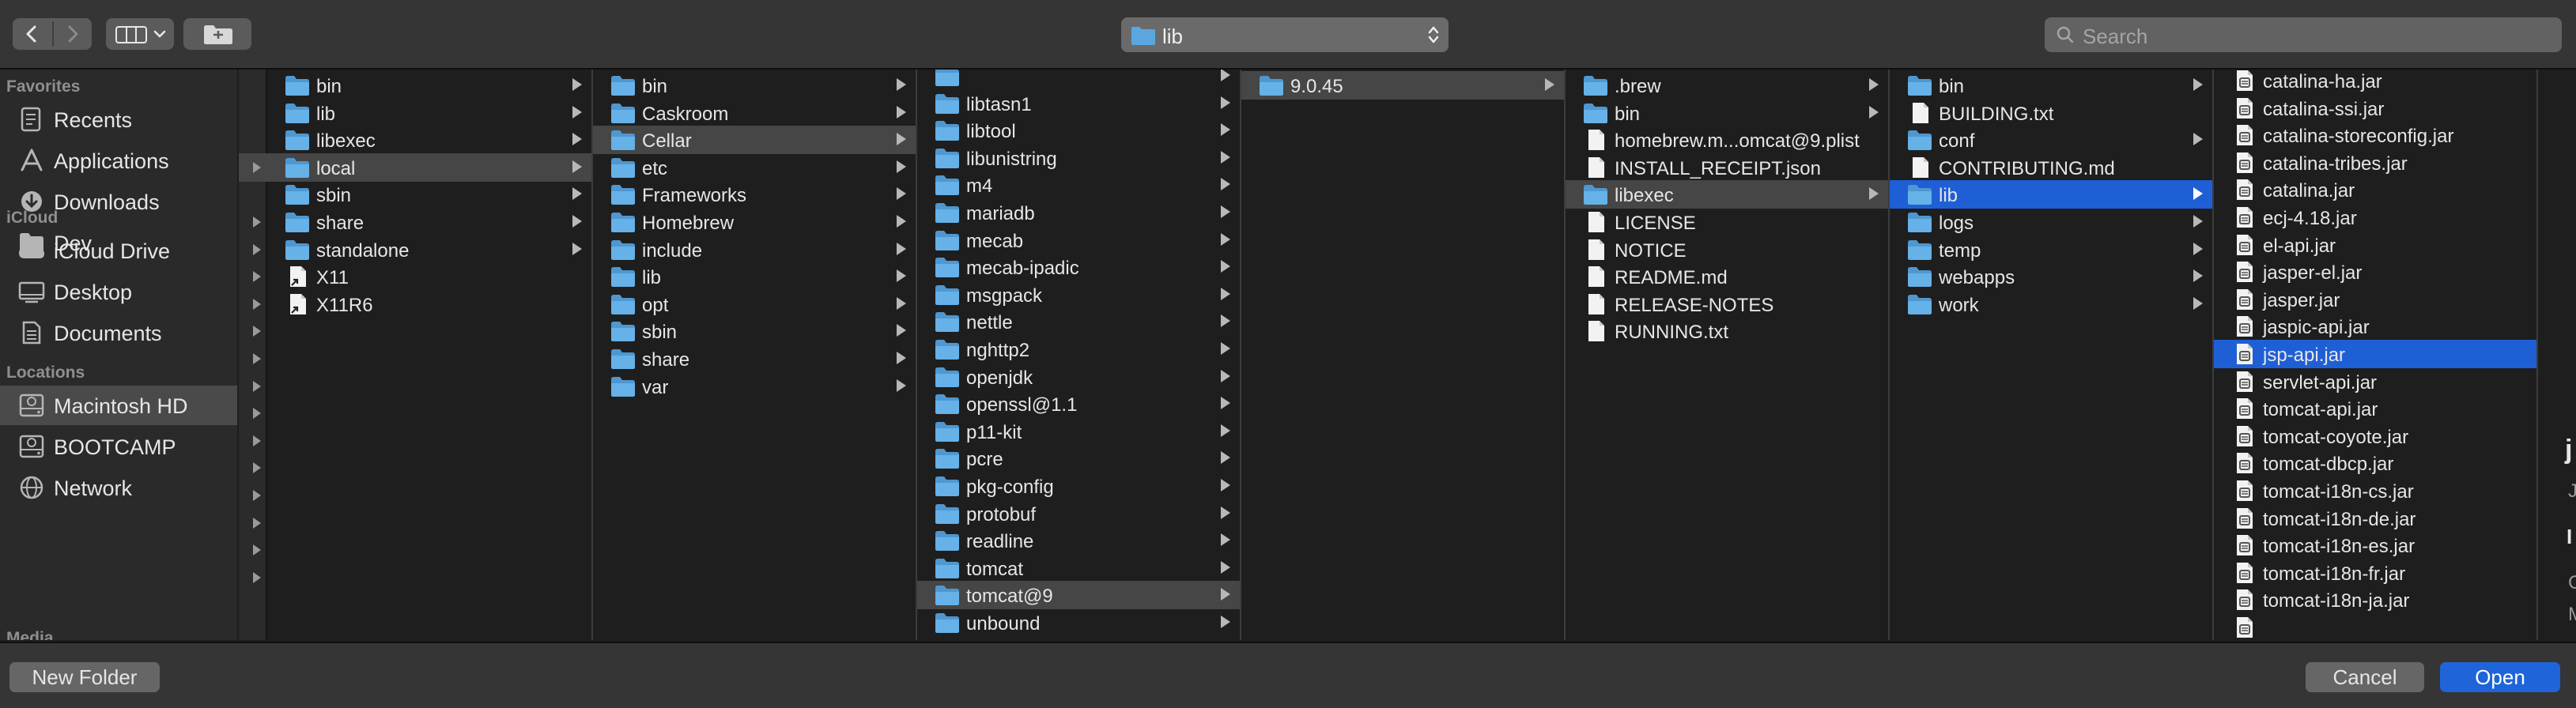 The width and height of the screenshot is (2576, 708). I want to click on file-row: catalina-tribes.jar, so click(2375, 163).